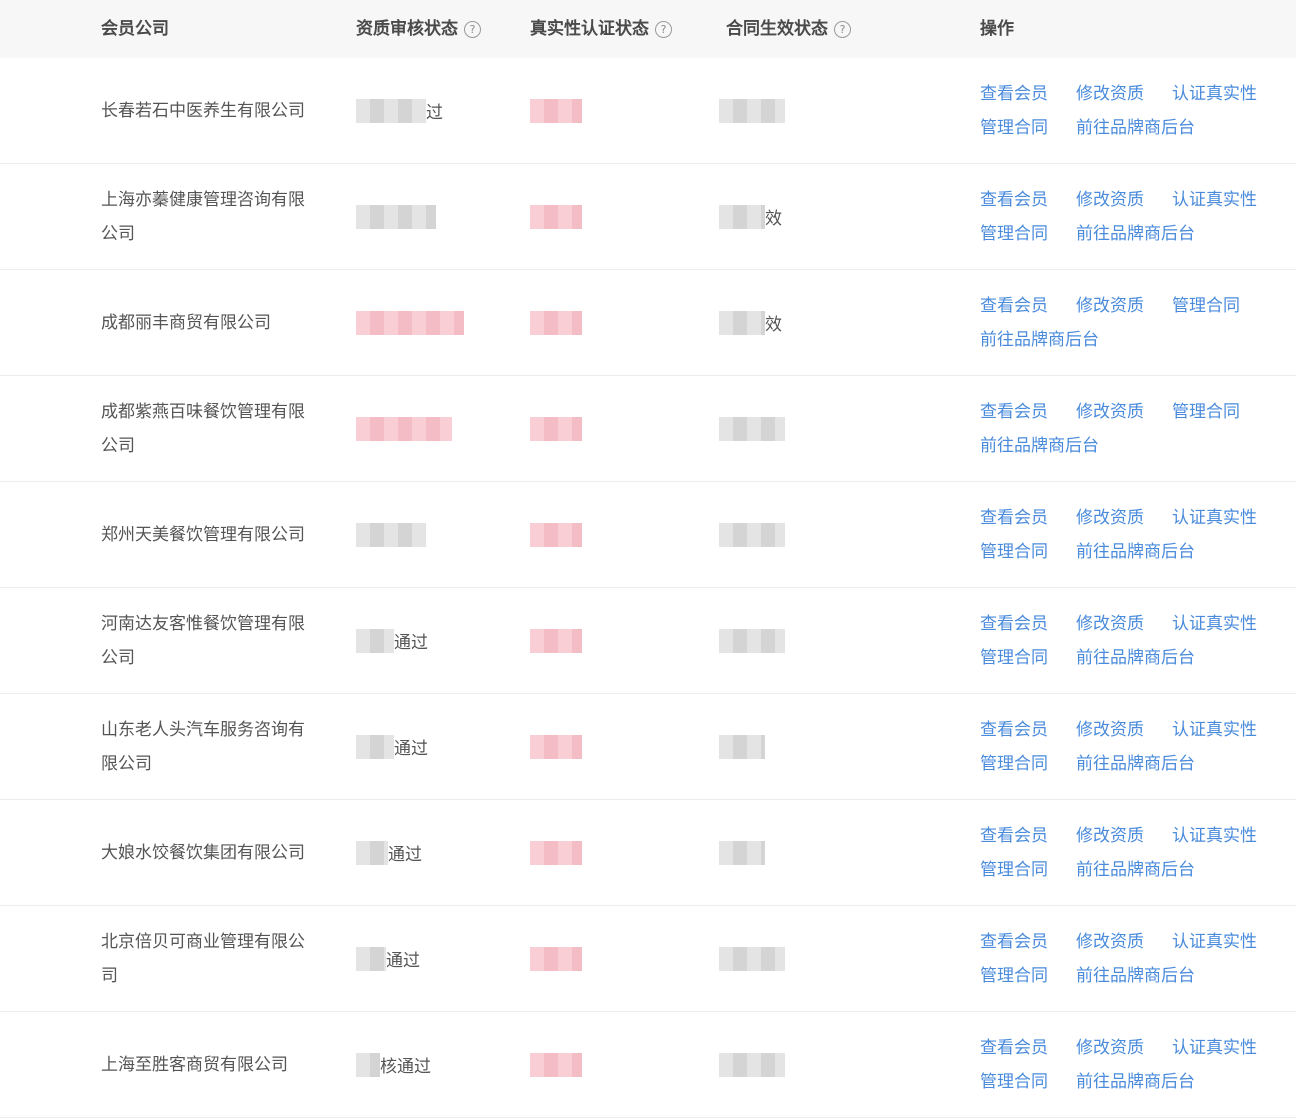 The image size is (1308, 1118). What do you see at coordinates (777, 29) in the screenshot?
I see `header-contract-label: 合同生效状态` at bounding box center [777, 29].